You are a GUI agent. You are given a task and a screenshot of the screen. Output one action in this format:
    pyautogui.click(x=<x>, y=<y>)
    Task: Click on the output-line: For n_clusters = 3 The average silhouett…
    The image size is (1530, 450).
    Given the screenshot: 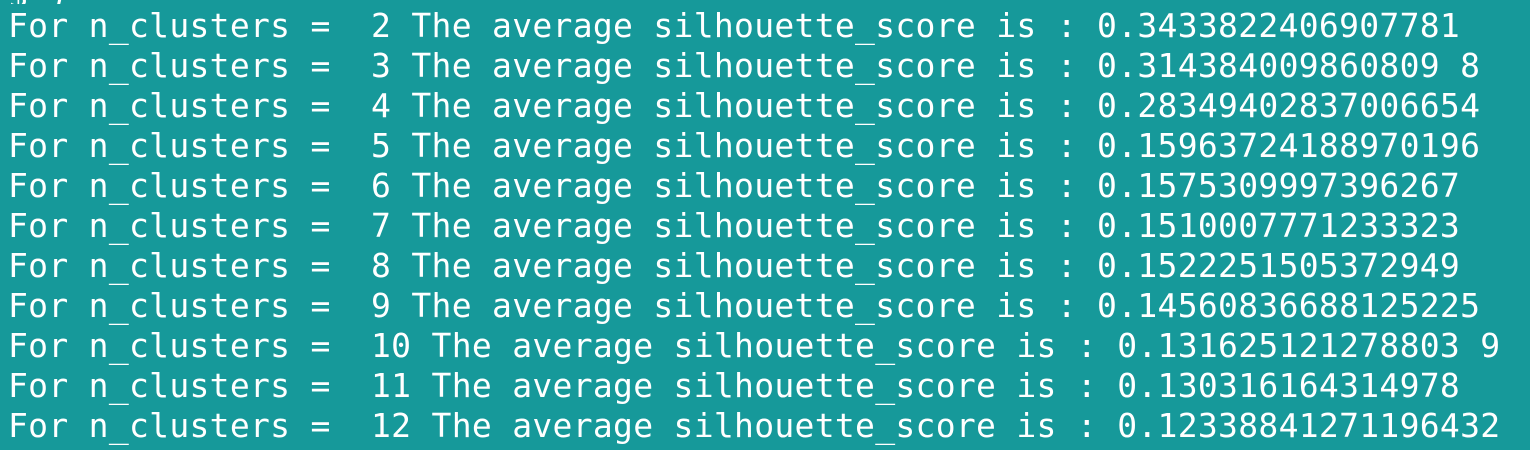 What is the action you would take?
    pyautogui.click(x=744, y=65)
    